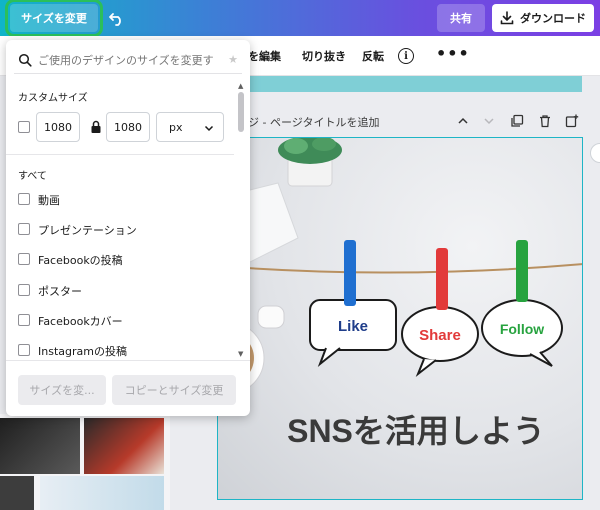 This screenshot has height=510, width=600. Describe the element at coordinates (545, 121) in the screenshot. I see `trash-icon` at that location.